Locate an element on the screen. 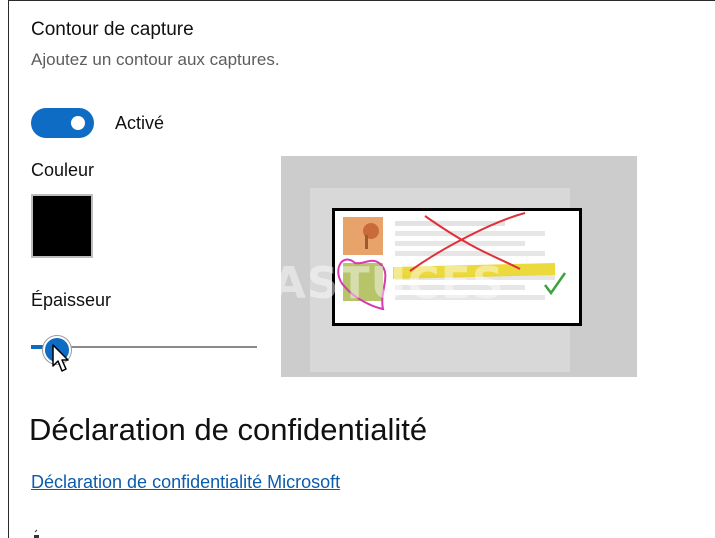 The image size is (715, 538). partial-text-glyph is located at coordinates (36, 533).